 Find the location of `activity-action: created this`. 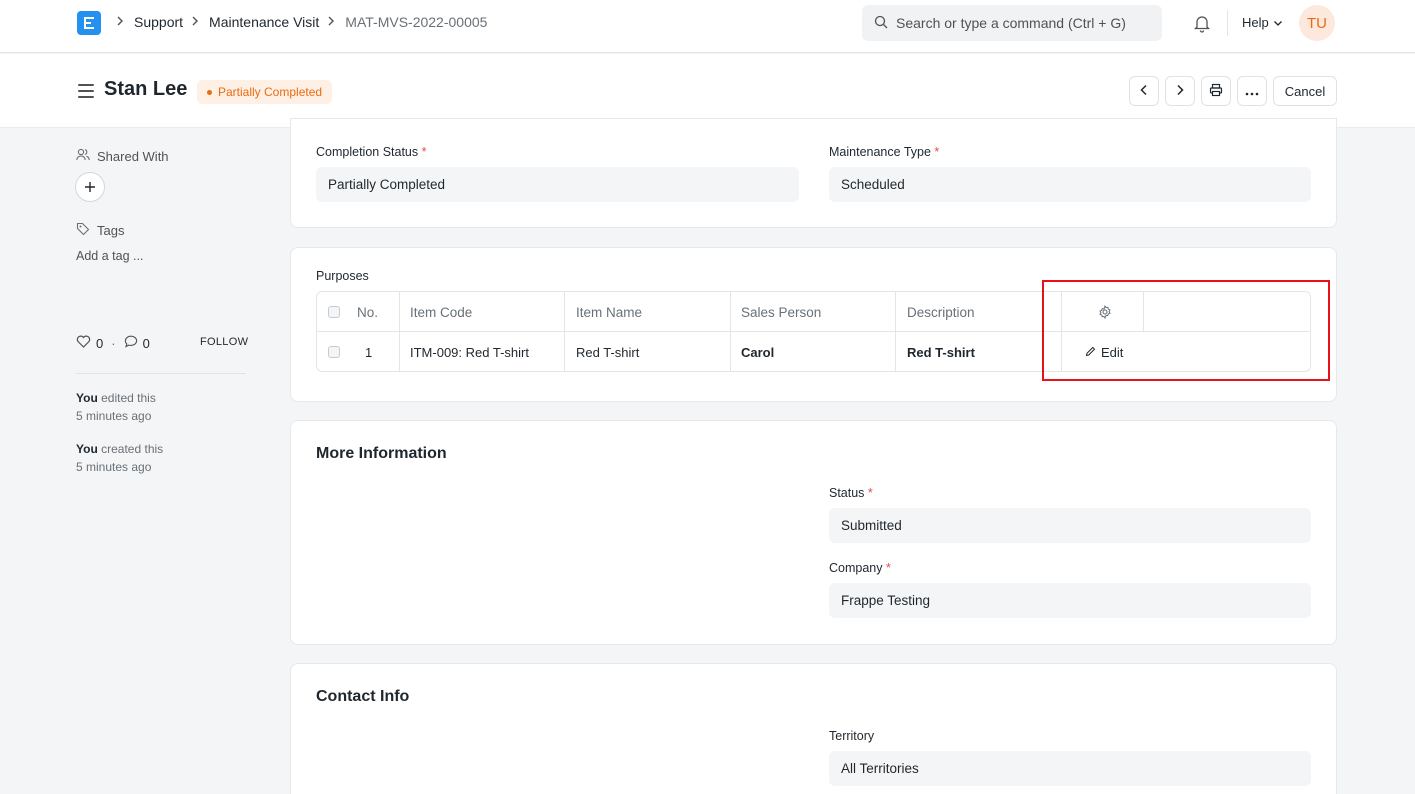

activity-action: created this is located at coordinates (132, 449).